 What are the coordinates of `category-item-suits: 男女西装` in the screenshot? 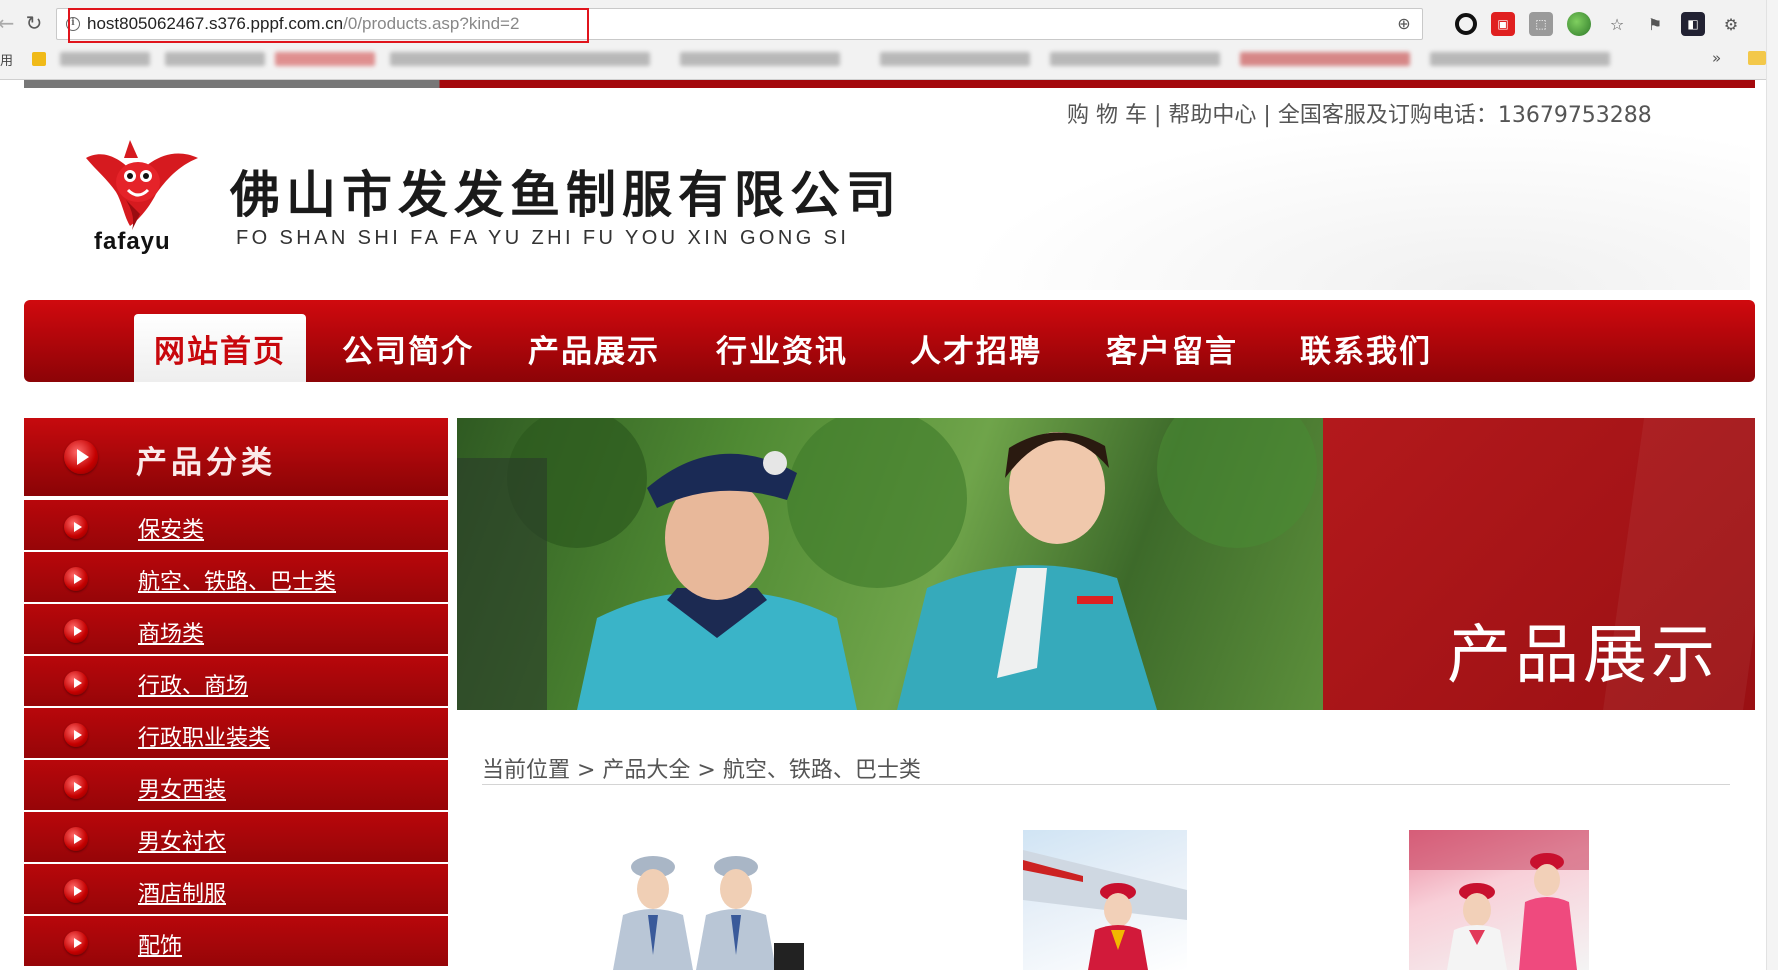 It's located at (236, 786).